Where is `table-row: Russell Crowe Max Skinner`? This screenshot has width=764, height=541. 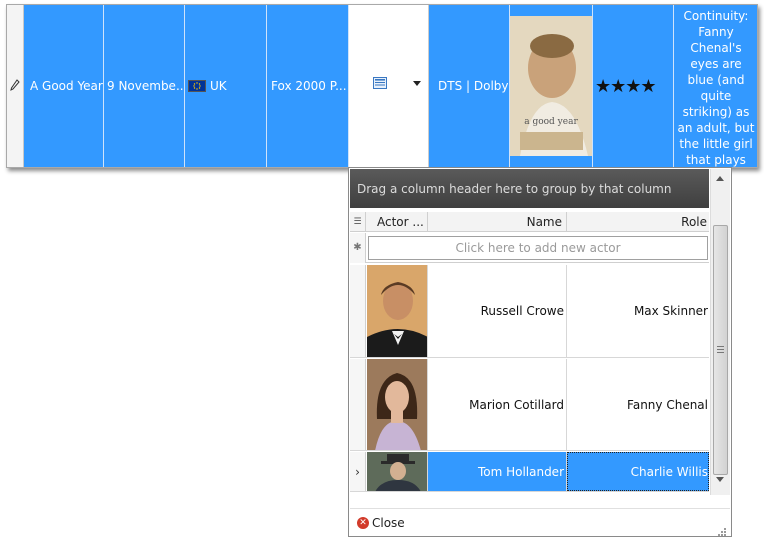
table-row: Russell Crowe Max Skinner is located at coordinates (529, 311).